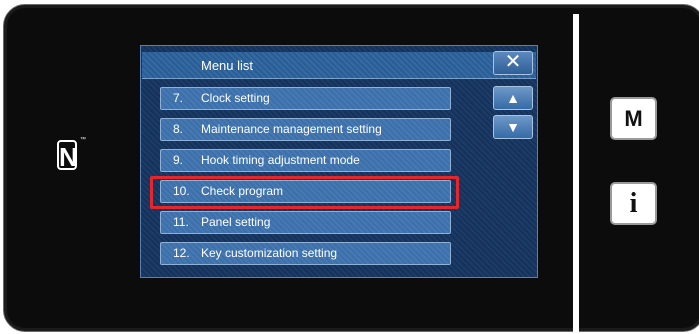 This screenshot has height=334, width=699. What do you see at coordinates (280, 160) in the screenshot?
I see `menu-item-label: Hook timing adjustment mode` at bounding box center [280, 160].